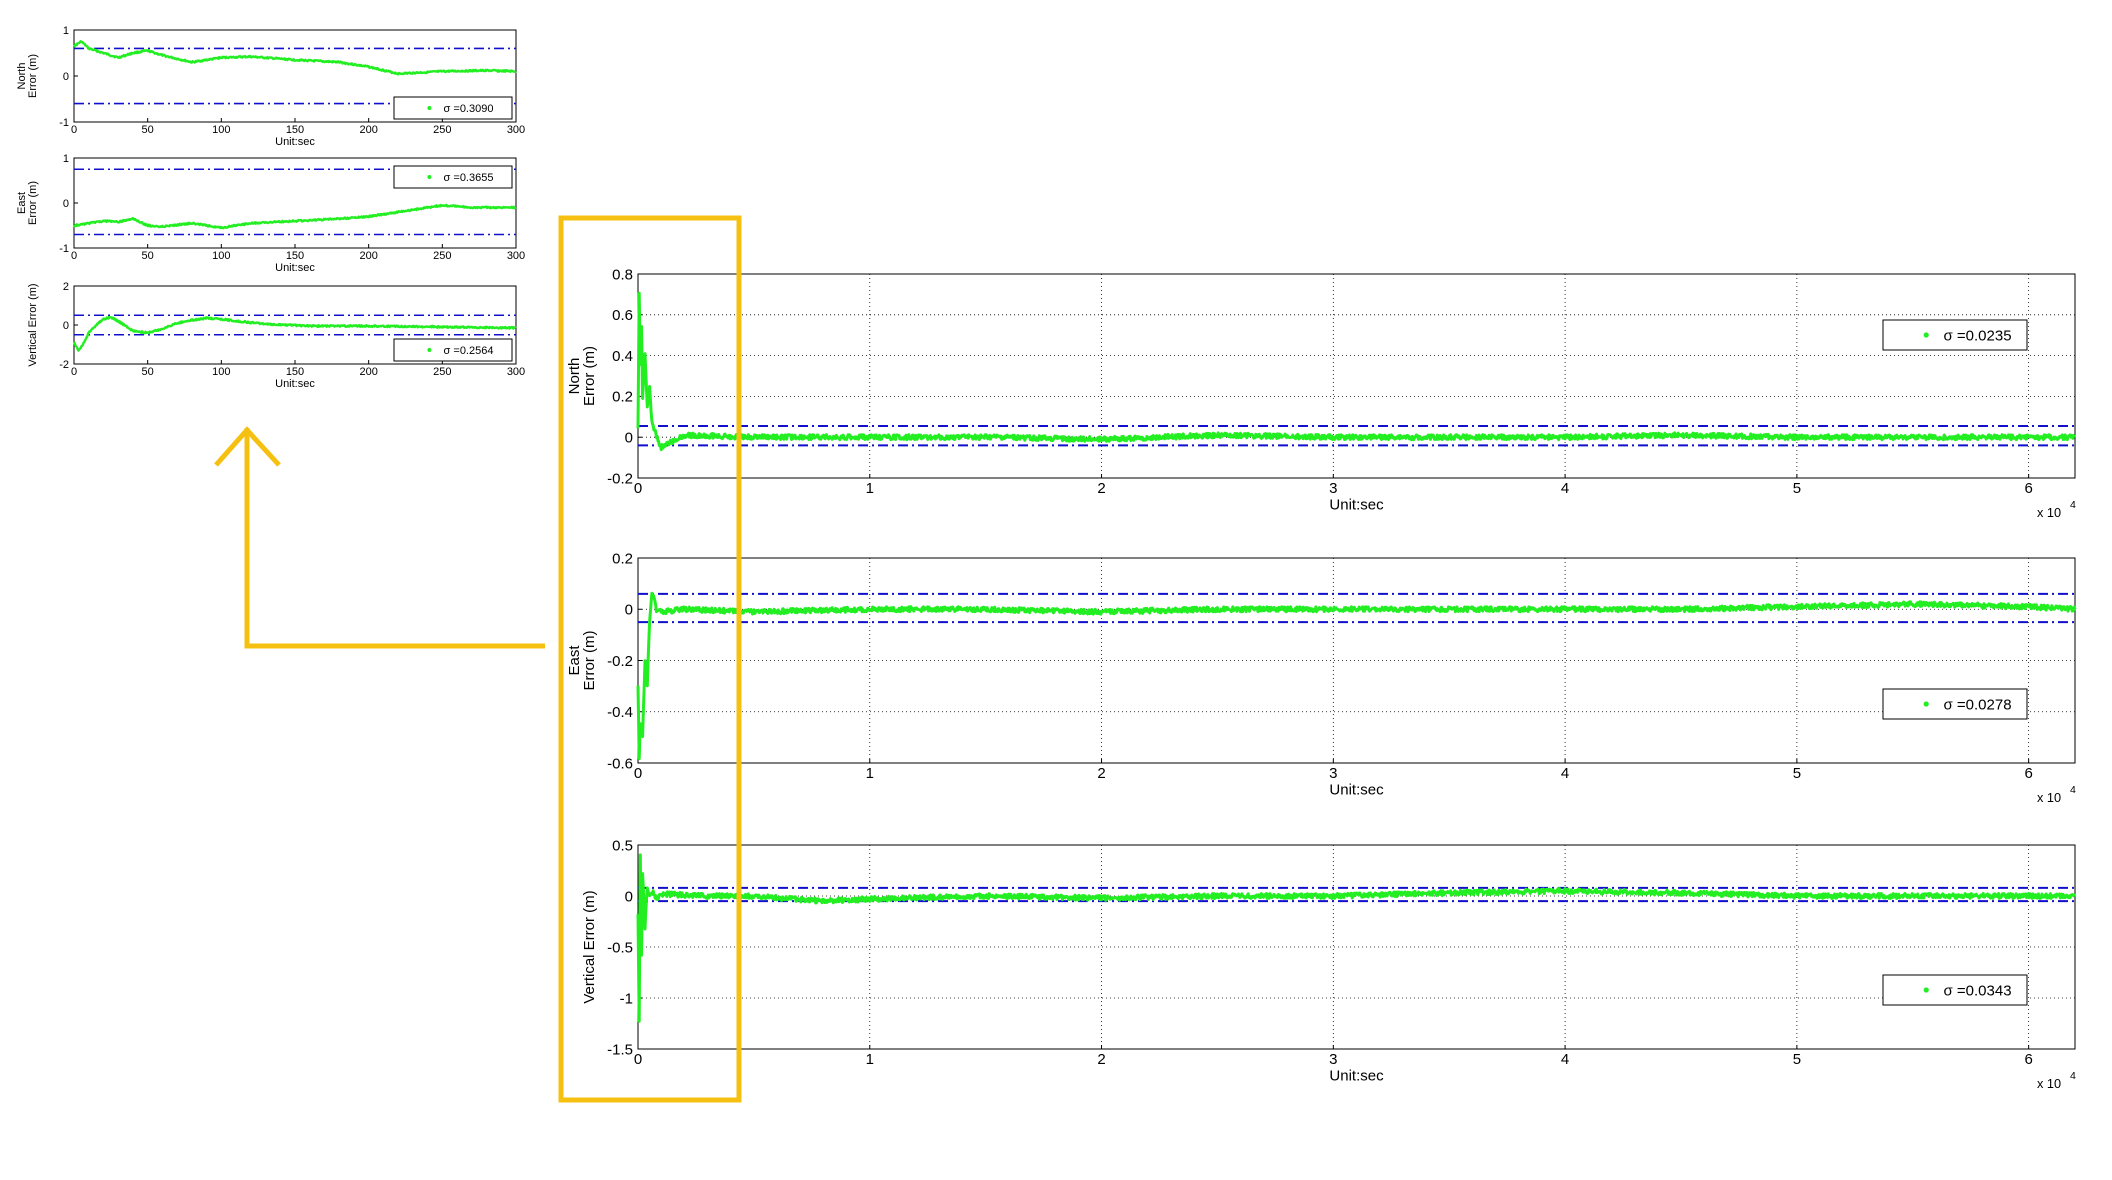  I want to click on y-tick-label: -0.4, so click(620, 712).